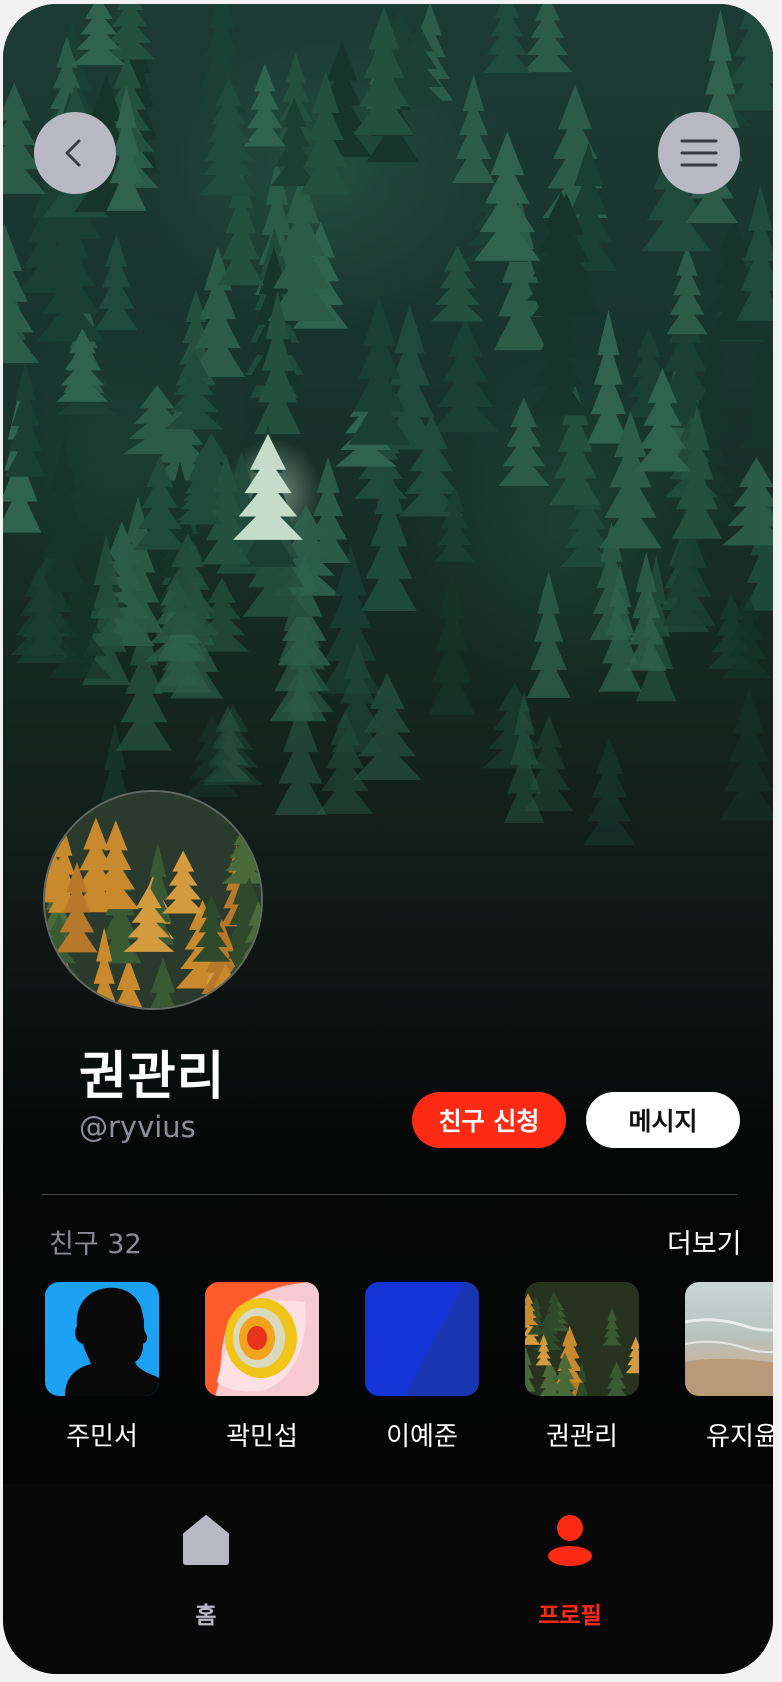 The height and width of the screenshot is (1682, 782). I want to click on profile-icon, so click(570, 1540).